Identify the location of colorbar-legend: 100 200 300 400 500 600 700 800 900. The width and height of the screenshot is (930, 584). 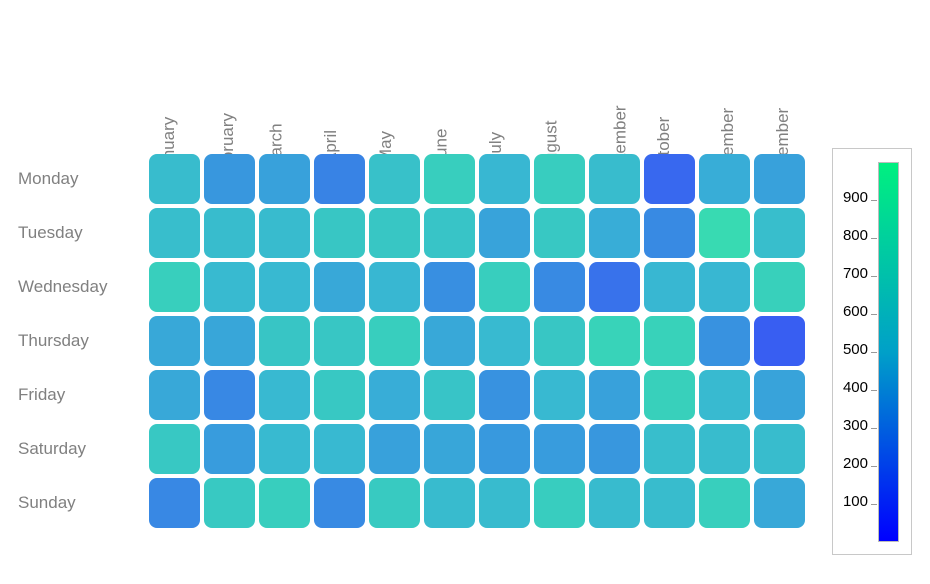
(872, 351).